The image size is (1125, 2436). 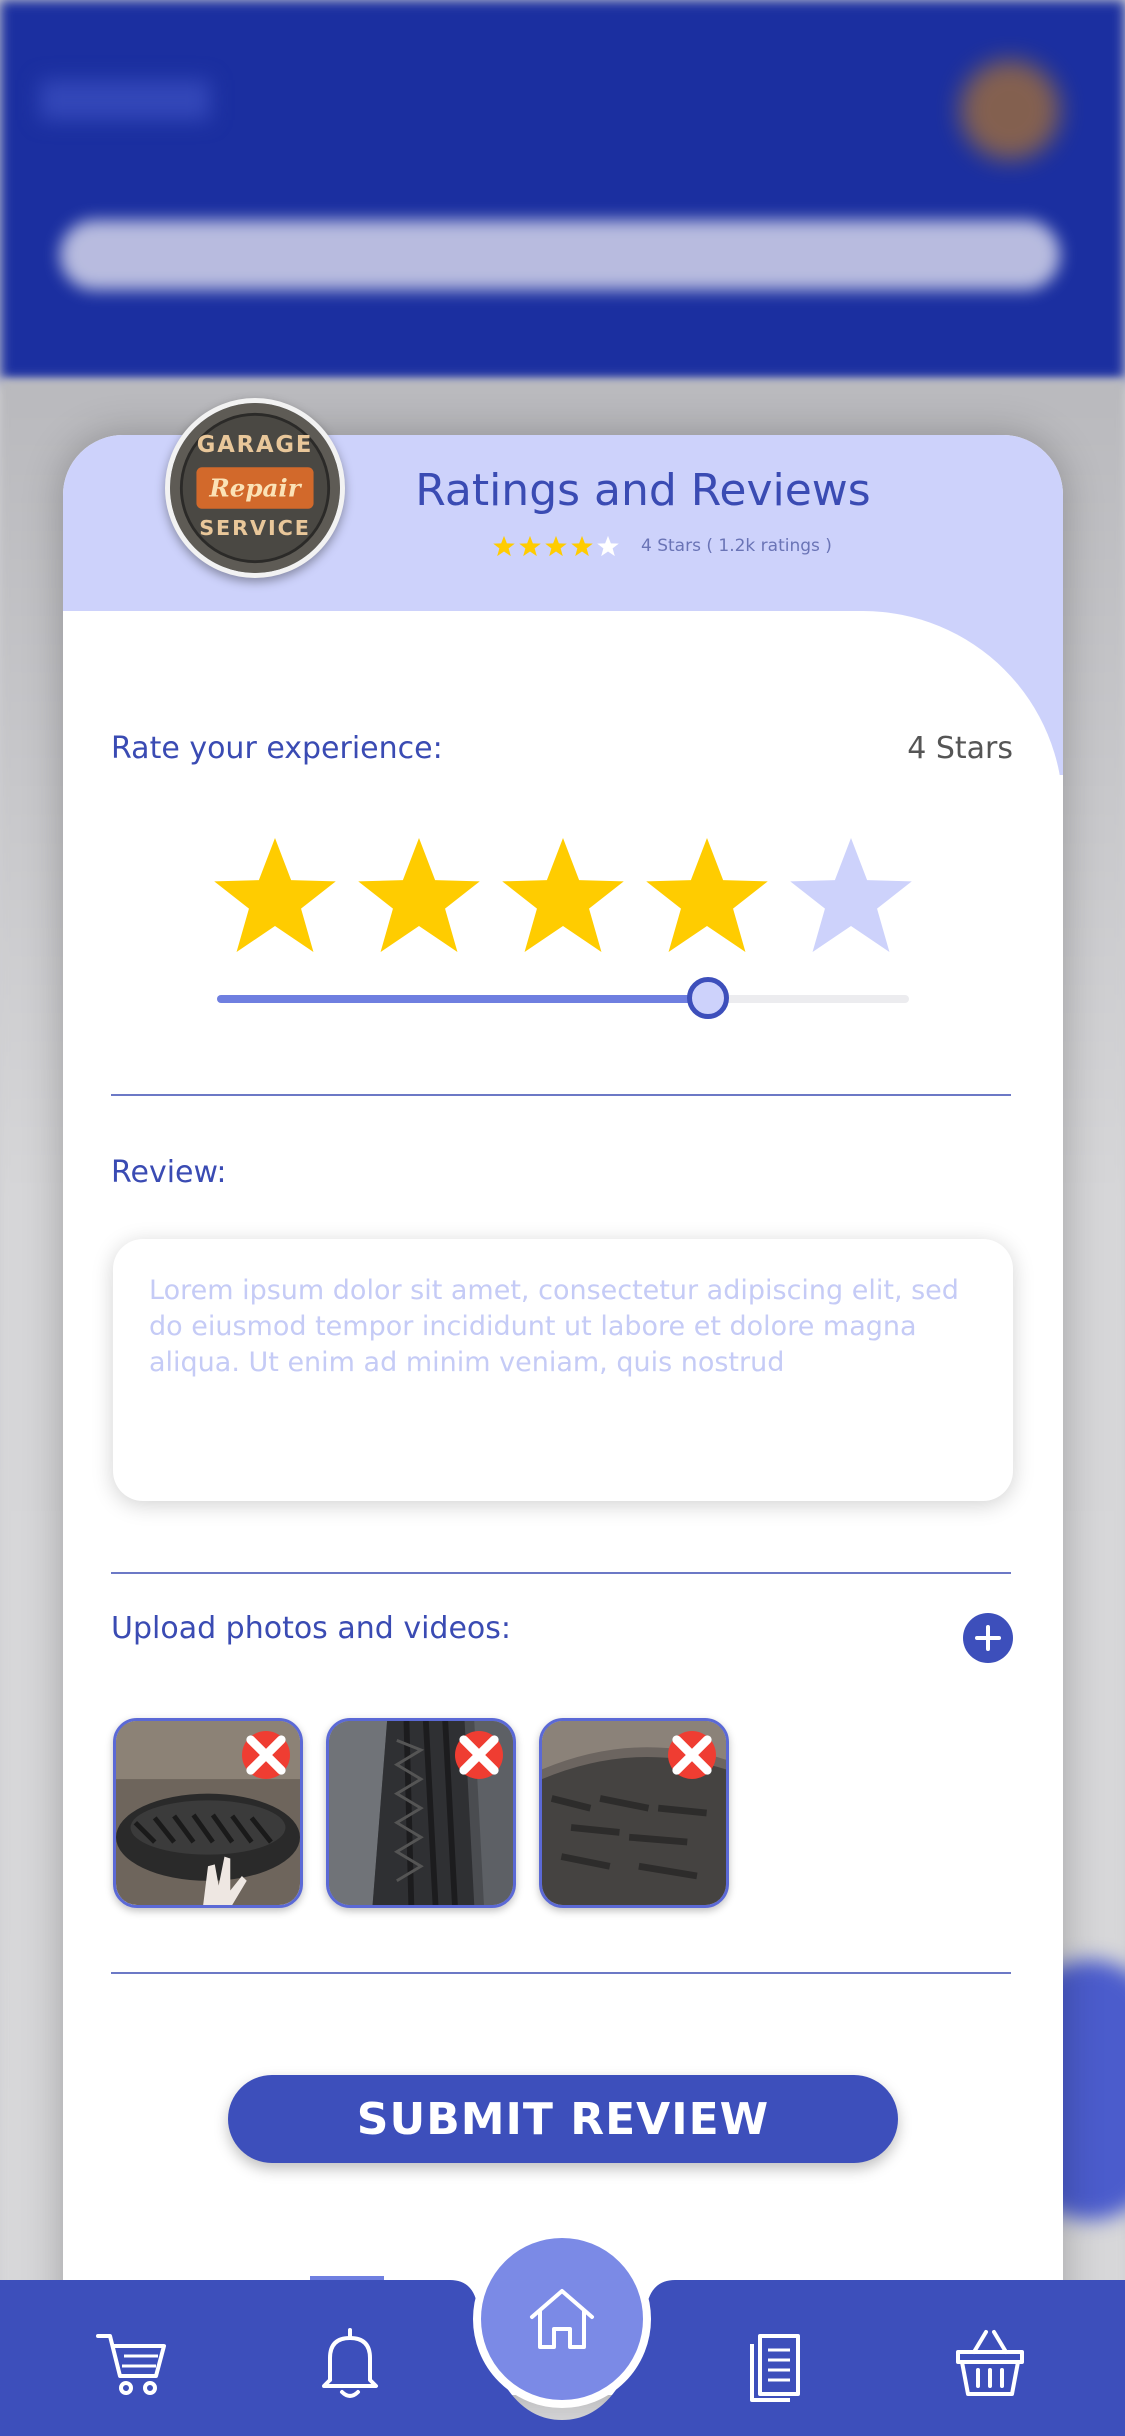 I want to click on document-icon, so click(x=778, y=2362).